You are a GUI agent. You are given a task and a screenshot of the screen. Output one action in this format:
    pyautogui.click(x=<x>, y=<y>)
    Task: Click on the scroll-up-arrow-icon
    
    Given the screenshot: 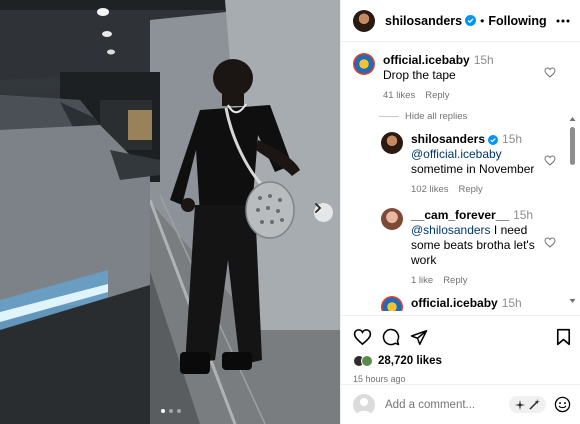 What is the action you would take?
    pyautogui.click(x=572, y=119)
    